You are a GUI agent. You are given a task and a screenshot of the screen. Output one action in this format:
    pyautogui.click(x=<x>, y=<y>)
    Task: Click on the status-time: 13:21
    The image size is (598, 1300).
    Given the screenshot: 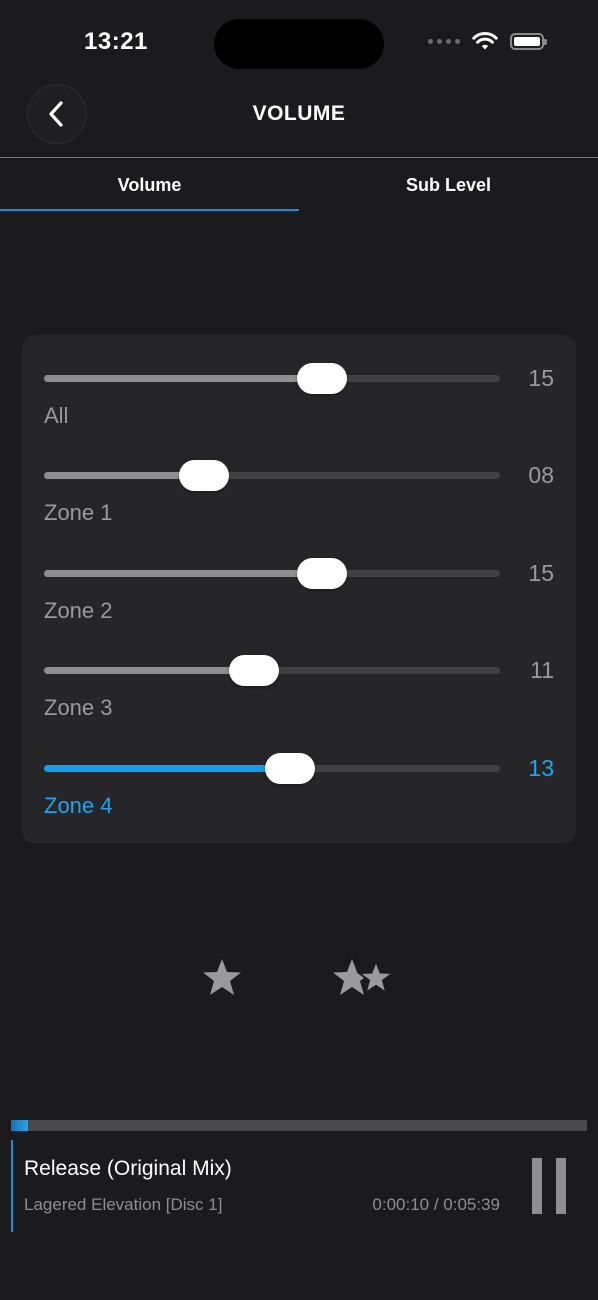 What is the action you would take?
    pyautogui.click(x=116, y=41)
    